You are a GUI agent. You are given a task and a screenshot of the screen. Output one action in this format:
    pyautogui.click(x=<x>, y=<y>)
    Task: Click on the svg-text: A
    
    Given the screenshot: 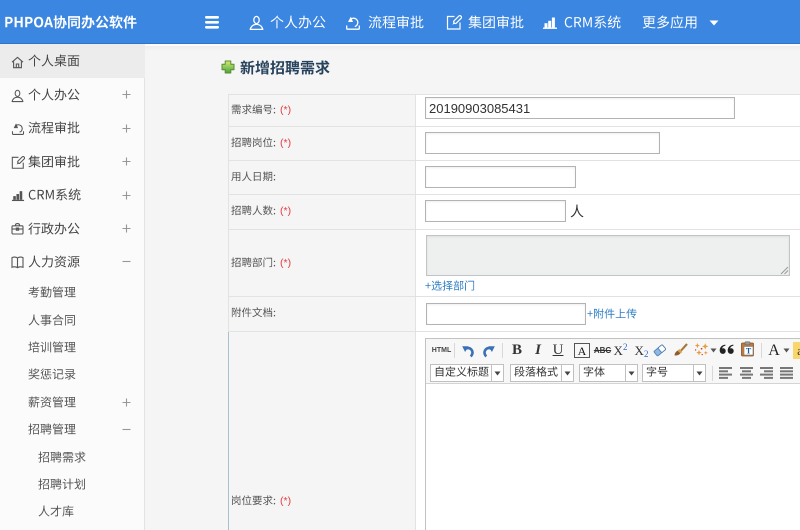 What is the action you would take?
    pyautogui.click(x=582, y=351)
    